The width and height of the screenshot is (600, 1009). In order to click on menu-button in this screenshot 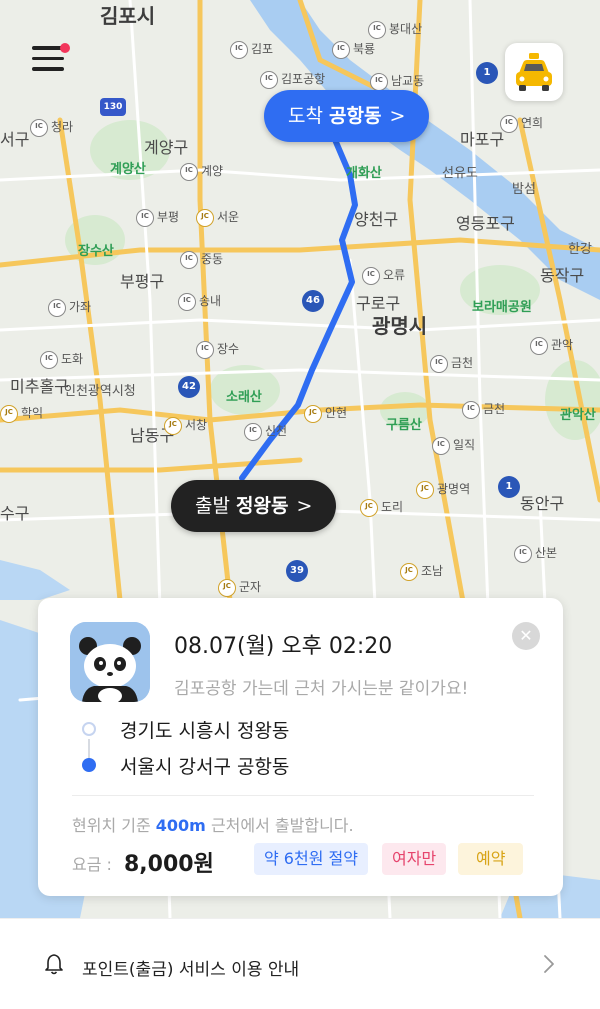, I will do `click(51, 62)`.